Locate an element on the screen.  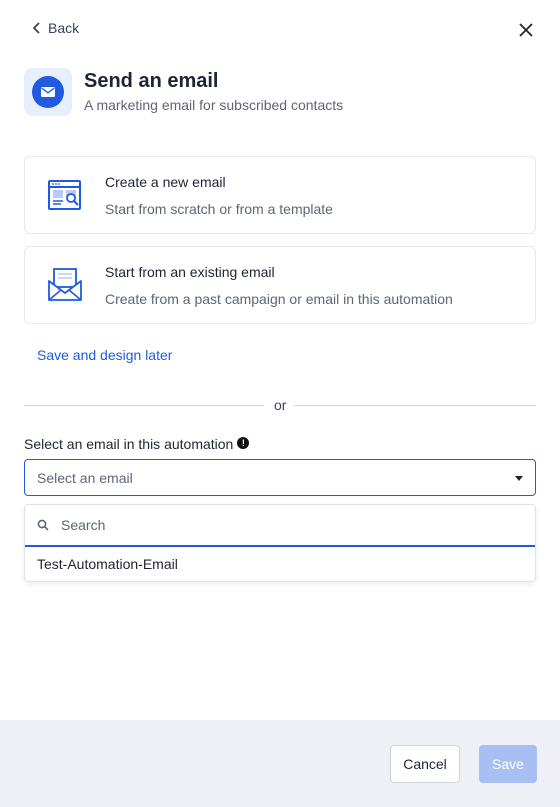
modal-footer: Cancel Save is located at coordinates (280, 763).